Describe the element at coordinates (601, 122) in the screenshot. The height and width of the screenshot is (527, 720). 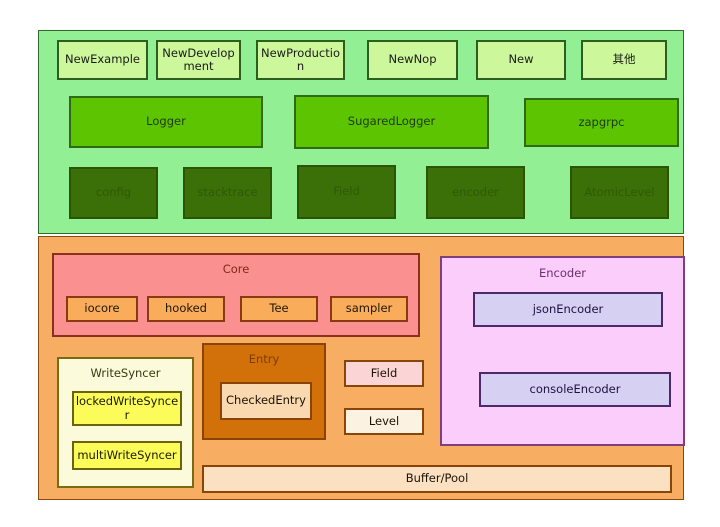
I see `logger-box-zapgrpc: zapgrpc` at that location.